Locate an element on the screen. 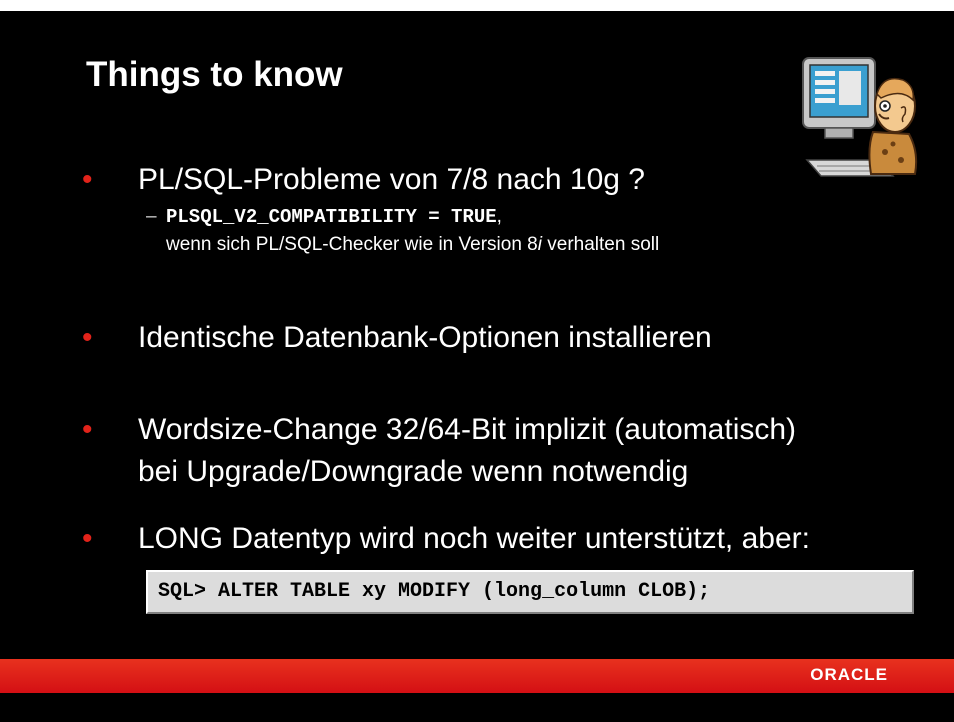 This screenshot has height=722, width=954. bullet-text: PL/SQL-Probleme von 7/8 nach 10g ? is located at coordinates (391, 179).